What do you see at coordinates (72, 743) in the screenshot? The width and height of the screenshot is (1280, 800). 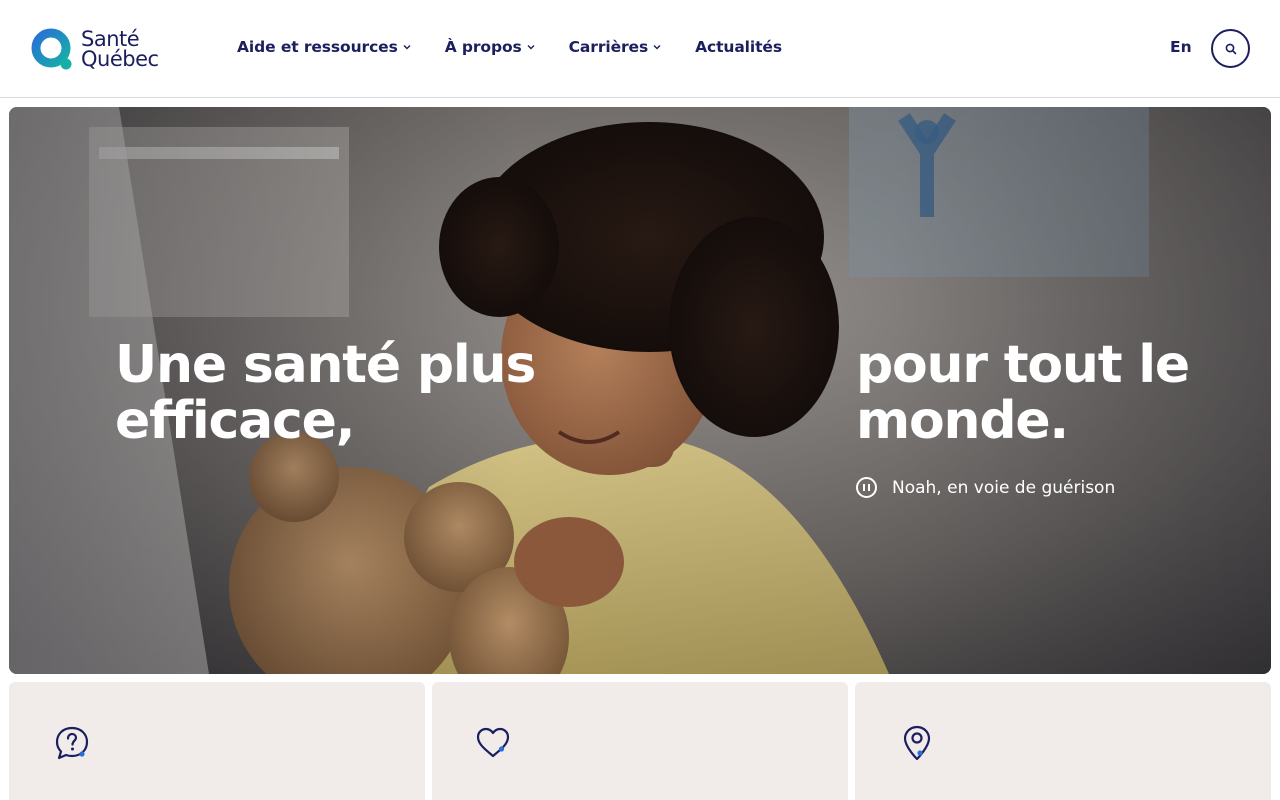 I see `question-bubble-icon` at bounding box center [72, 743].